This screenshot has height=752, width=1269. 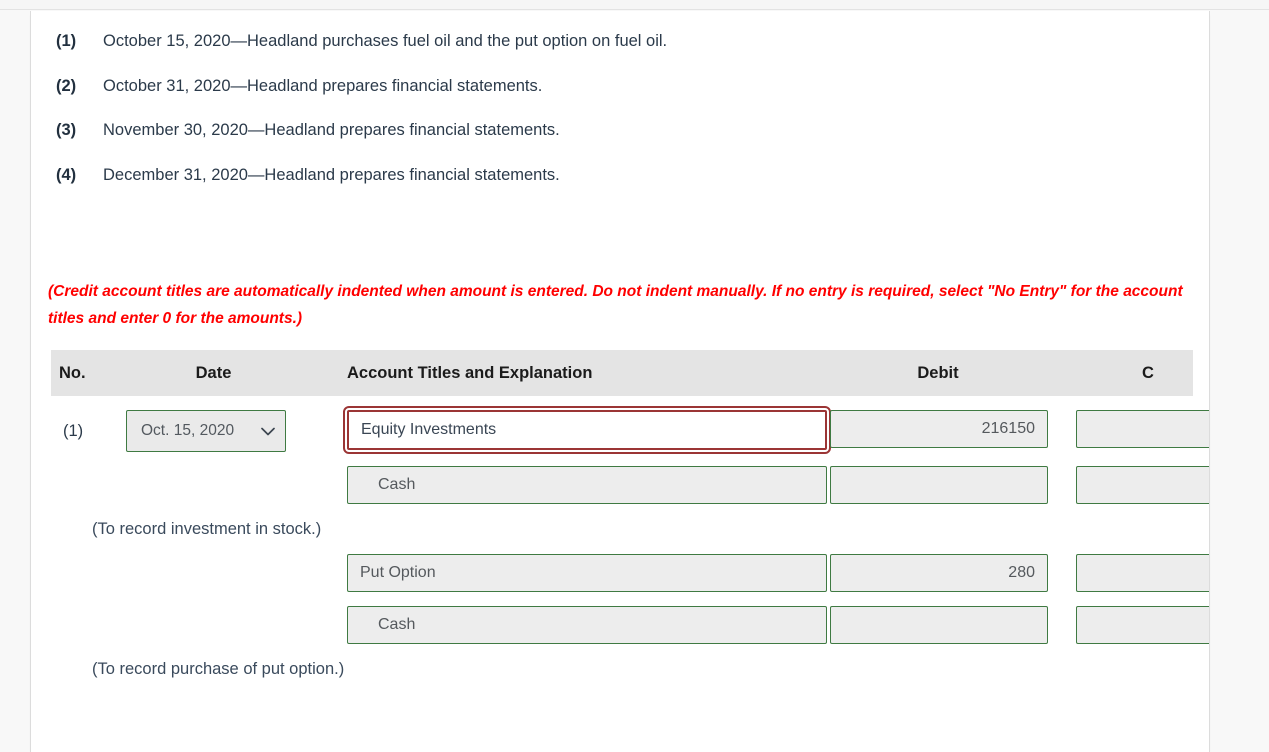 I want to click on table-row: Put Option 280, so click(x=630, y=572).